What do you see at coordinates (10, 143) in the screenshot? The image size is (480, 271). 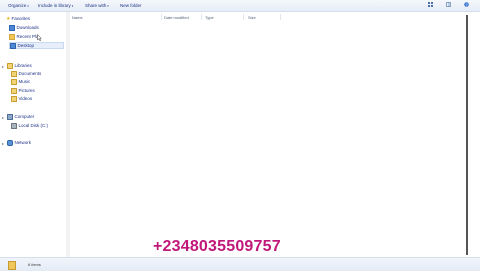 I see `network-icon` at bounding box center [10, 143].